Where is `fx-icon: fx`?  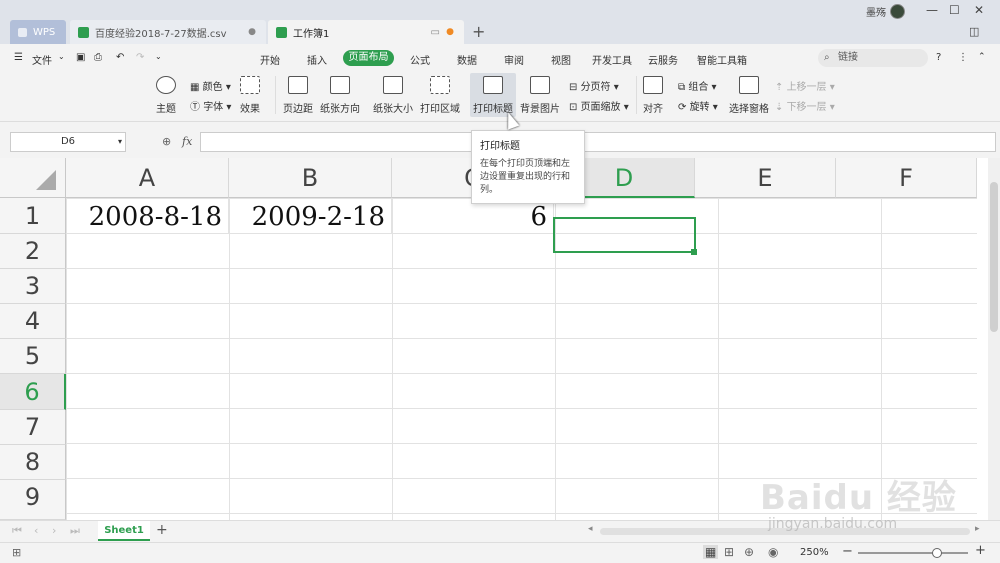
fx-icon: fx is located at coordinates (187, 141).